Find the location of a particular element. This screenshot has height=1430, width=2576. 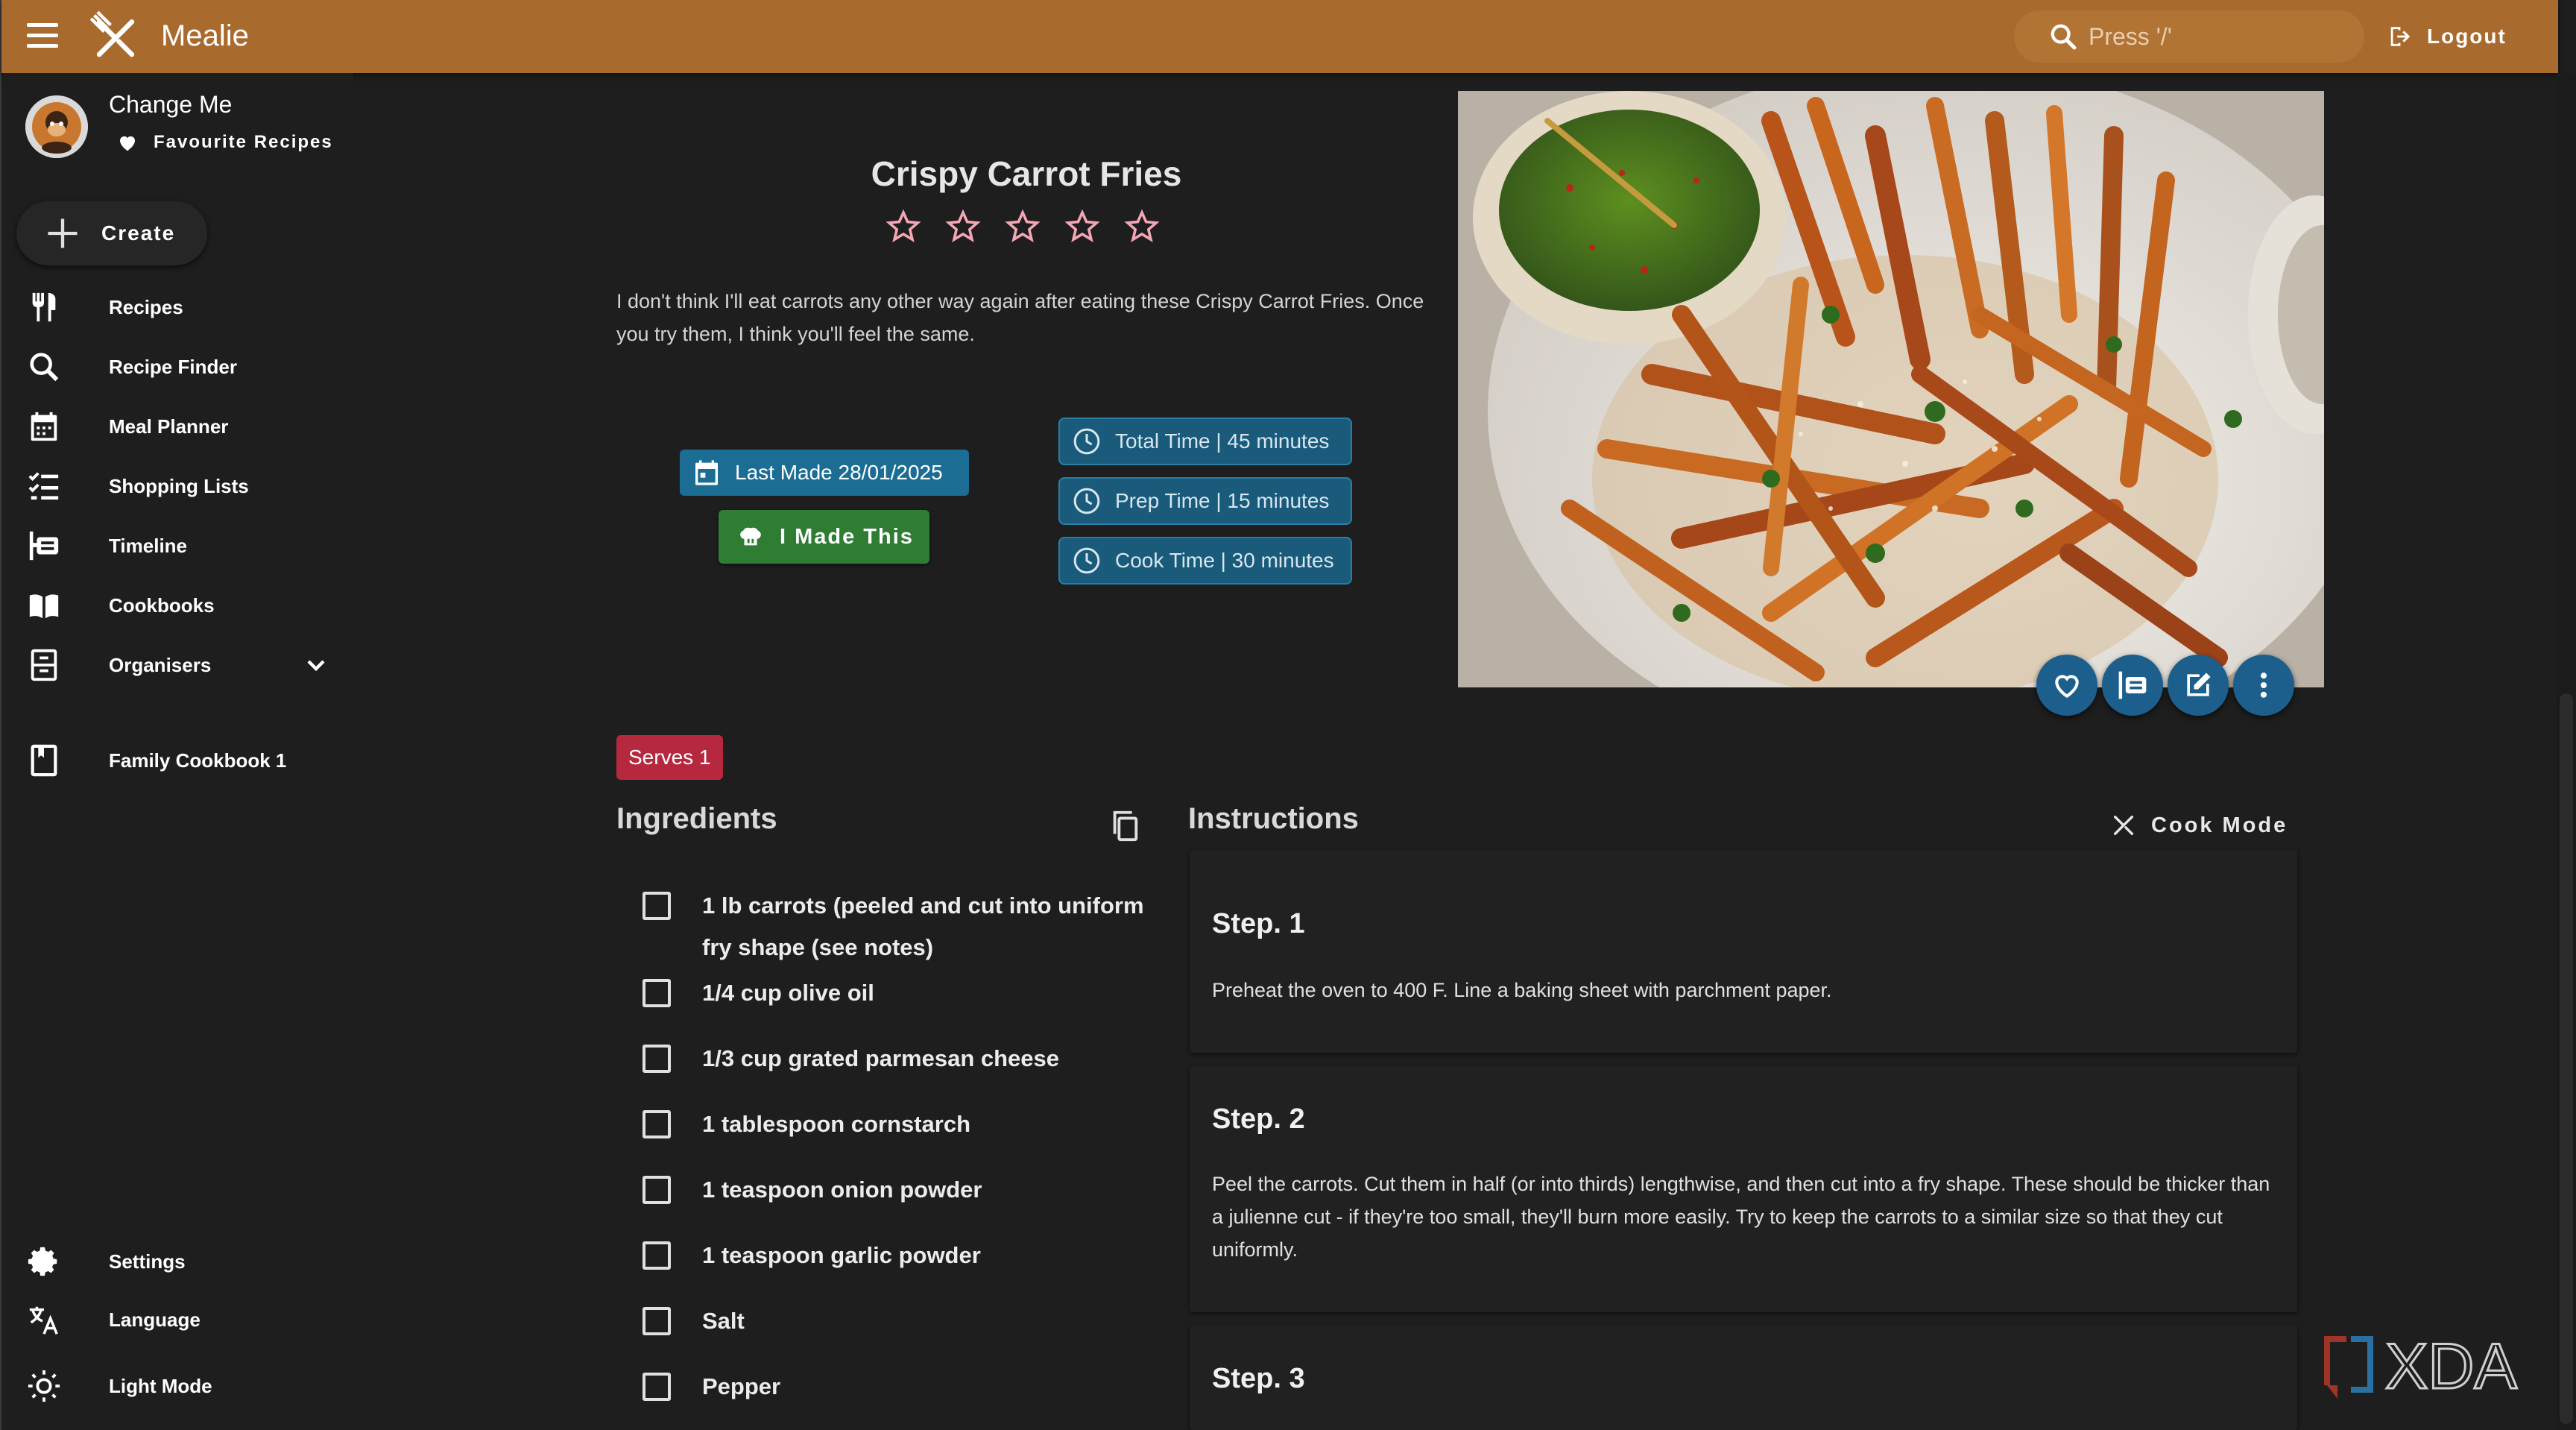

i-made-this-label: I Made This is located at coordinates (847, 536).